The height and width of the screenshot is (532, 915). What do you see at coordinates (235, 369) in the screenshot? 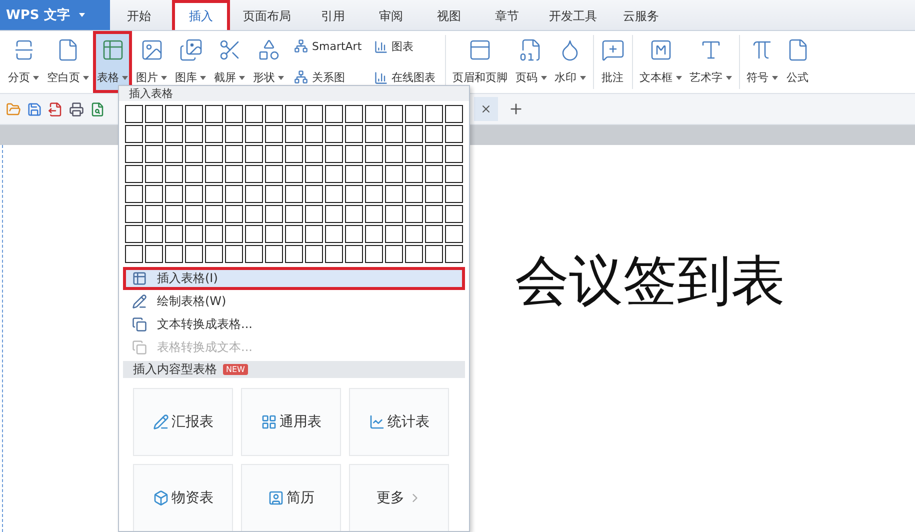
I see `new-badge: NEW` at bounding box center [235, 369].